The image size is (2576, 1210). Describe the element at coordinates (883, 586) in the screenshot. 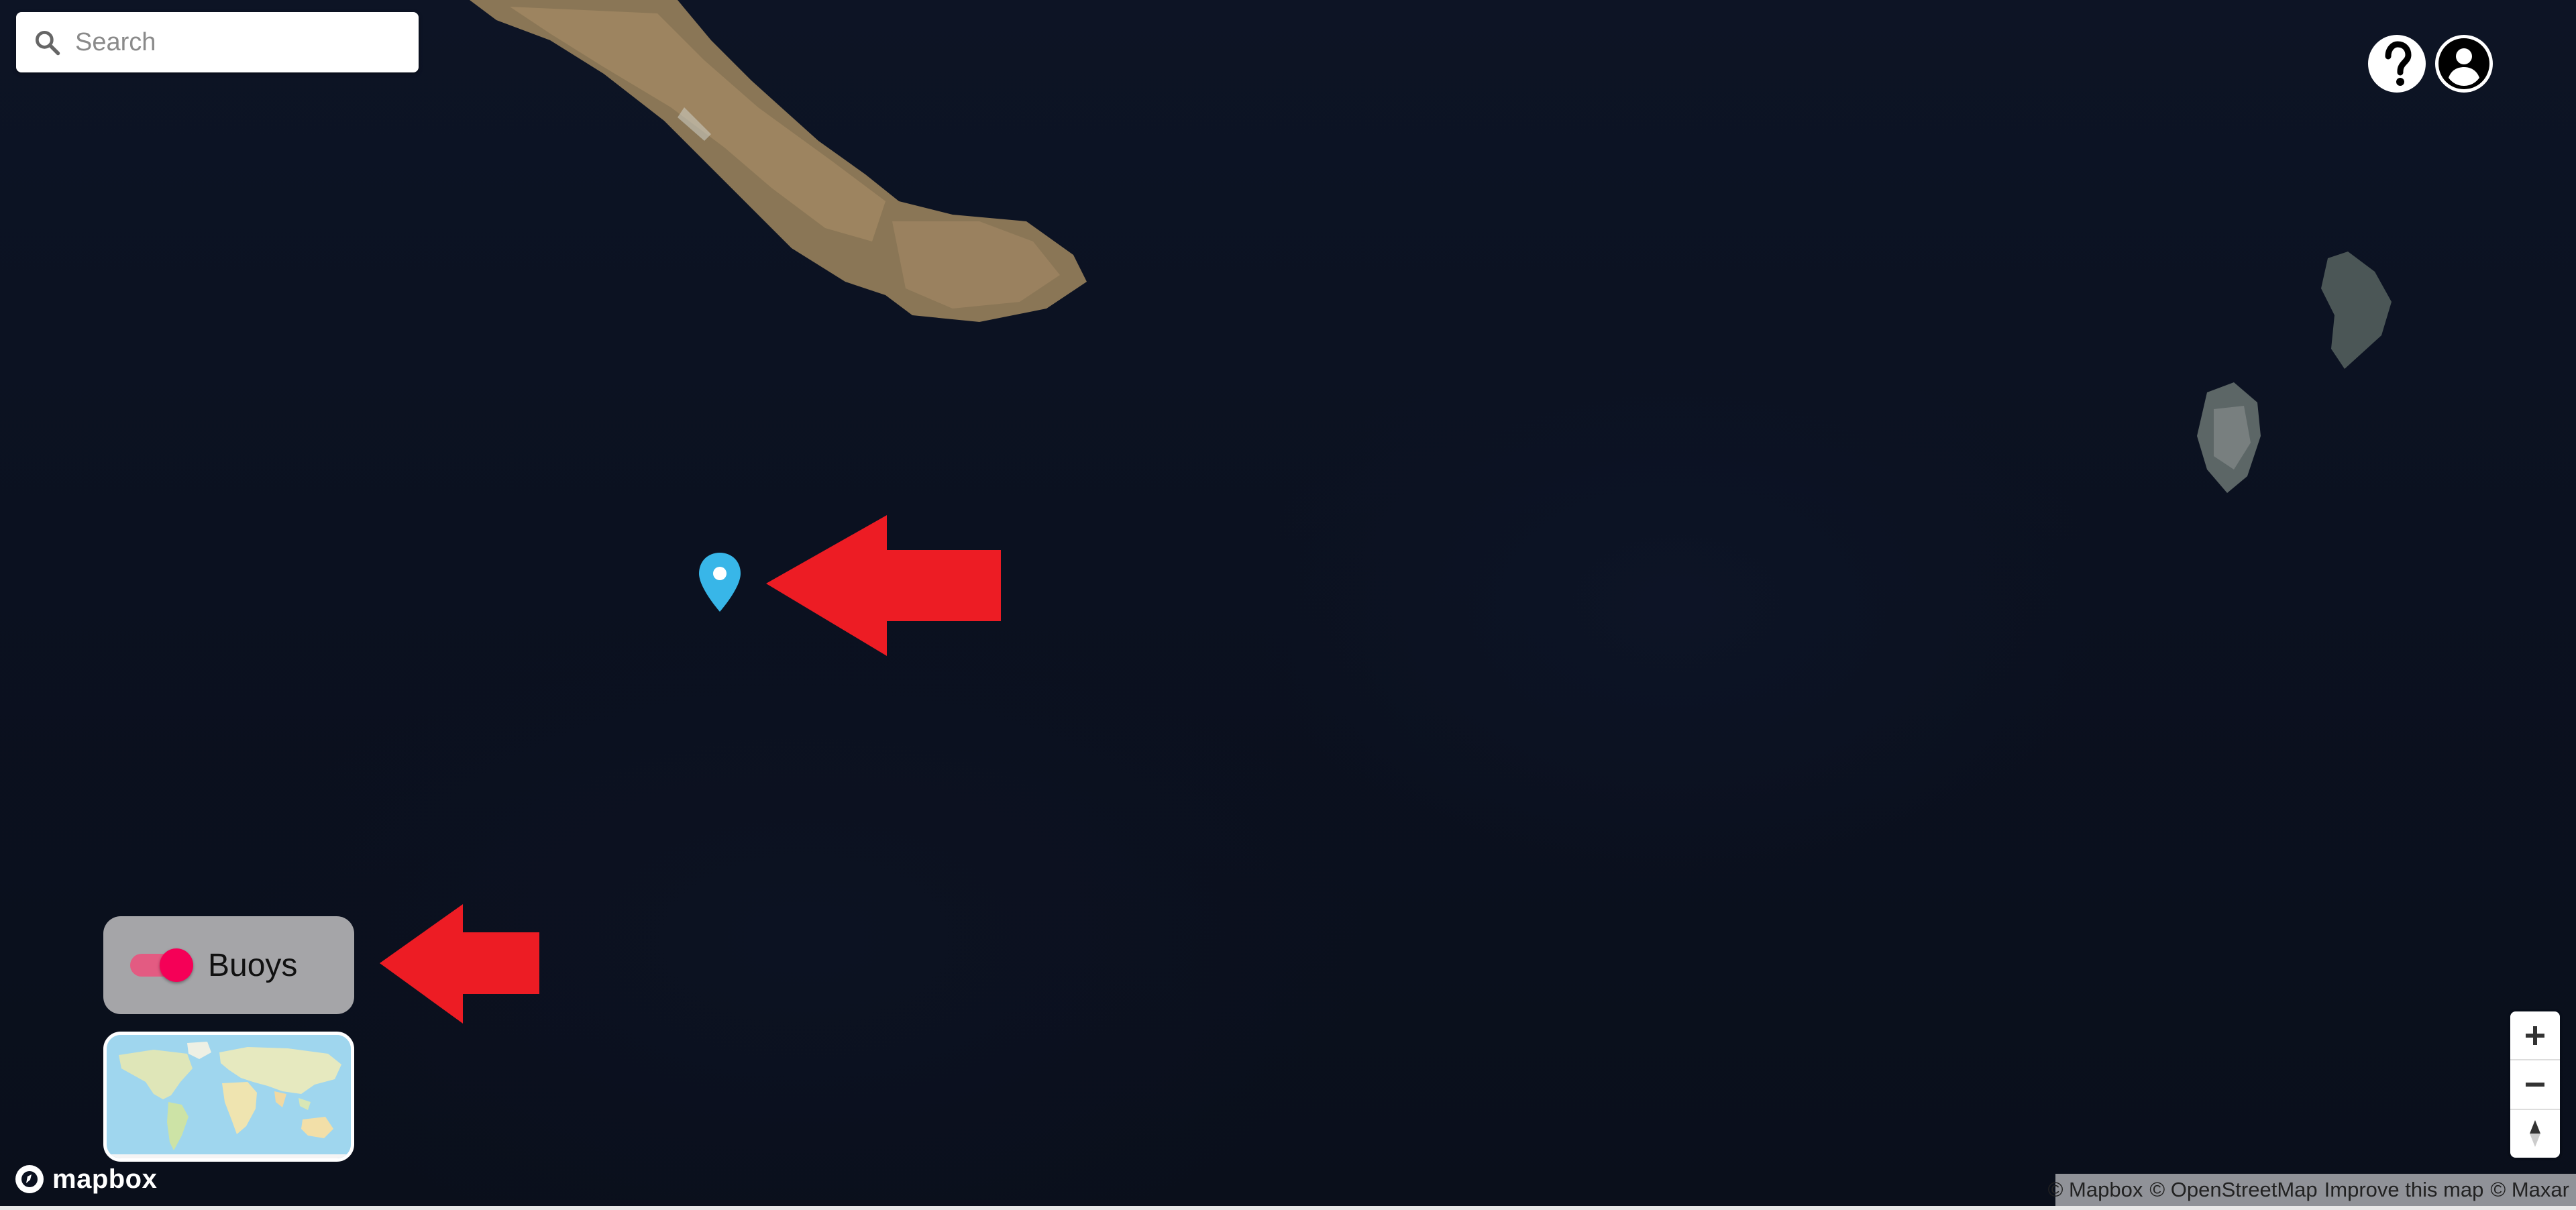

I see `annotation-arrow-marker` at that location.